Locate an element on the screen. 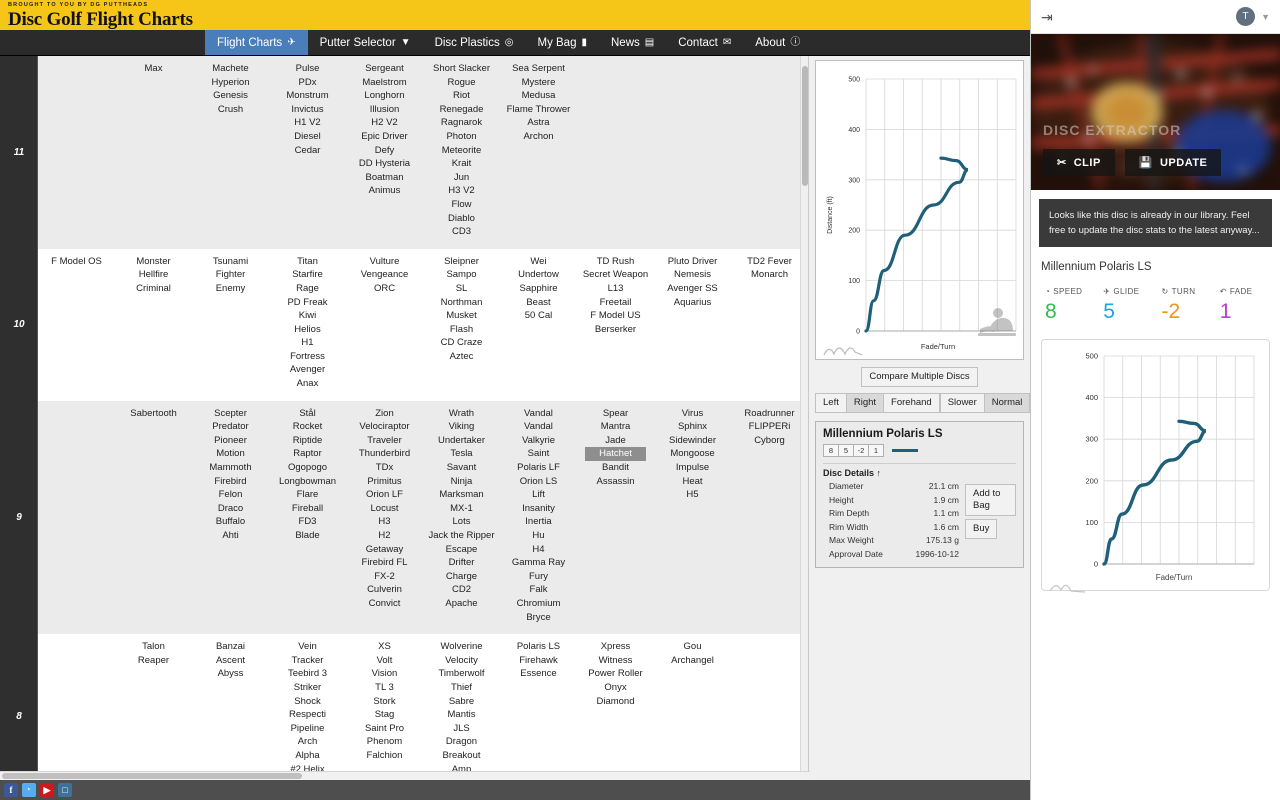 This screenshot has height=800, width=1280. disc-link: Flash is located at coordinates (461, 330).